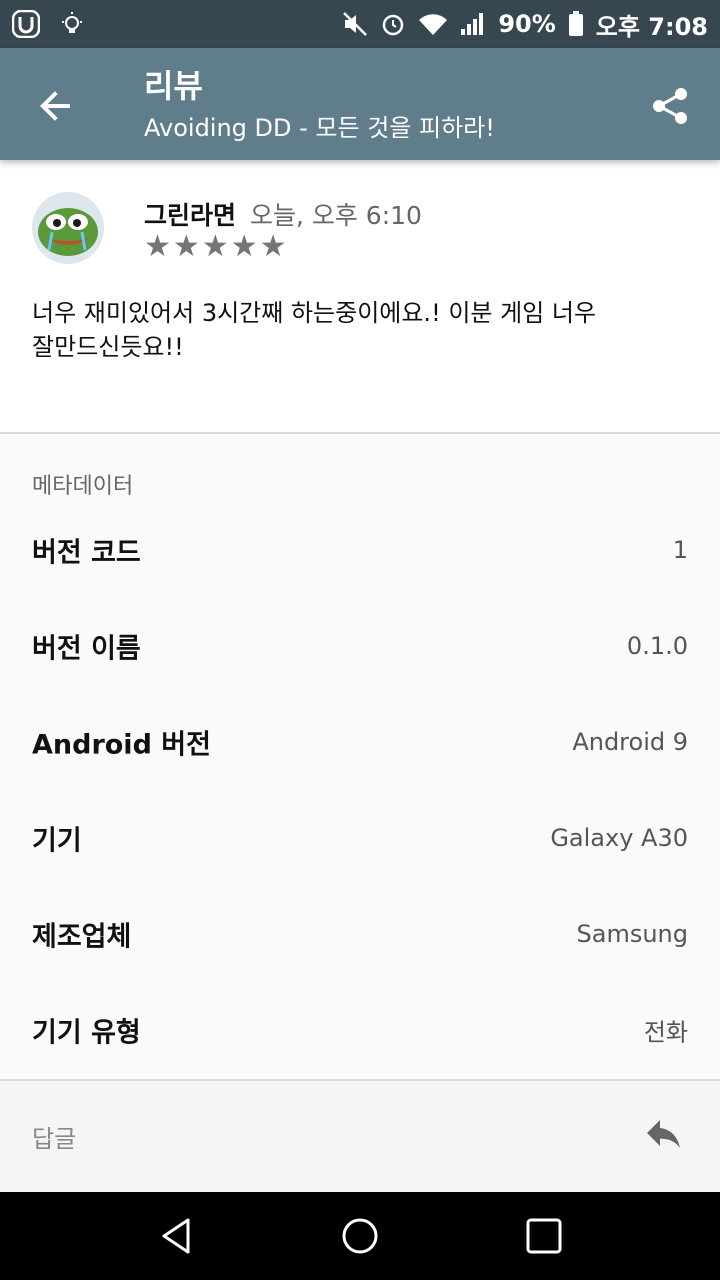  I want to click on share-icon, so click(670, 106).